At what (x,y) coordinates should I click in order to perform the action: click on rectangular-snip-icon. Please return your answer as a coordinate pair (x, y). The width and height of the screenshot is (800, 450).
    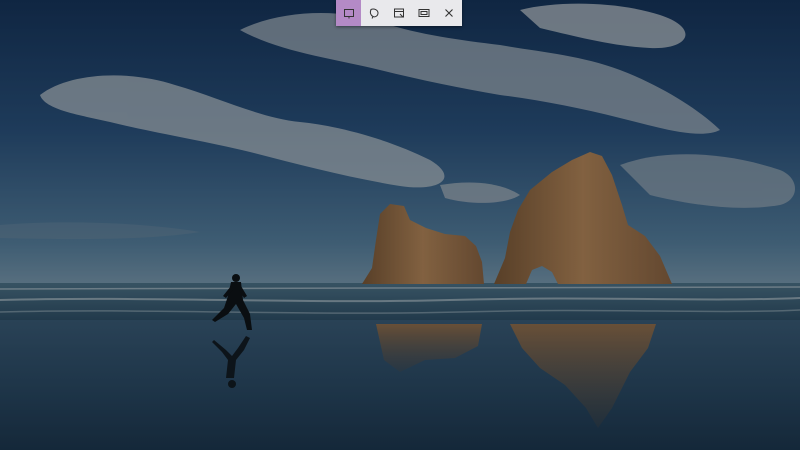
    Looking at the image, I should click on (348, 14).